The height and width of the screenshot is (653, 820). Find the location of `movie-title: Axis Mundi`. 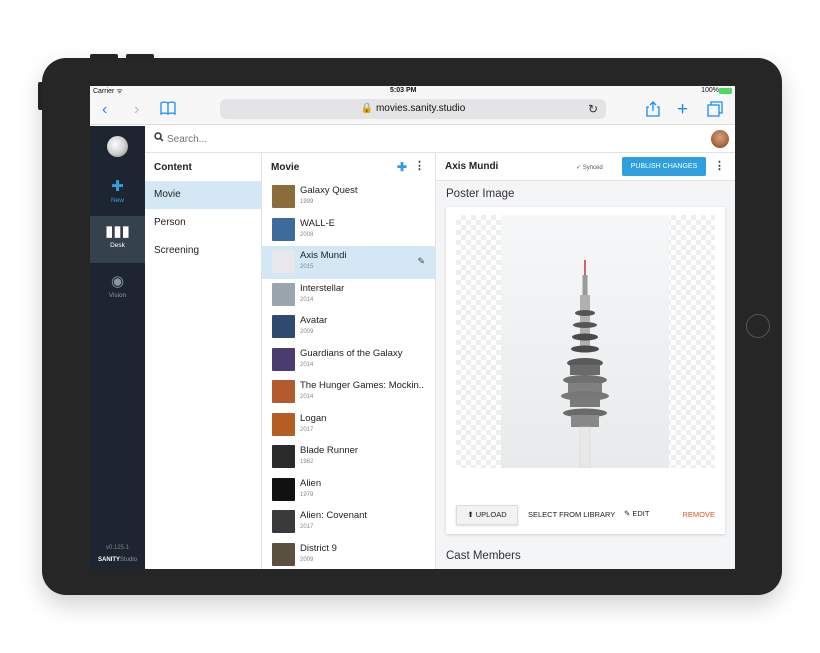

movie-title: Axis Mundi is located at coordinates (323, 255).